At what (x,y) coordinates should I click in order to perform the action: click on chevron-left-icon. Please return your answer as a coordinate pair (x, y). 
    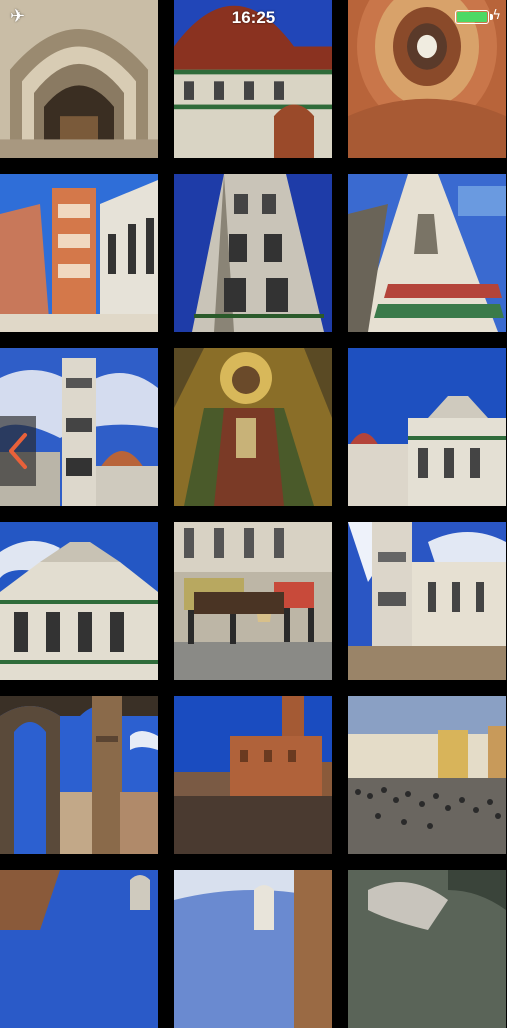
    Looking at the image, I should click on (18, 451).